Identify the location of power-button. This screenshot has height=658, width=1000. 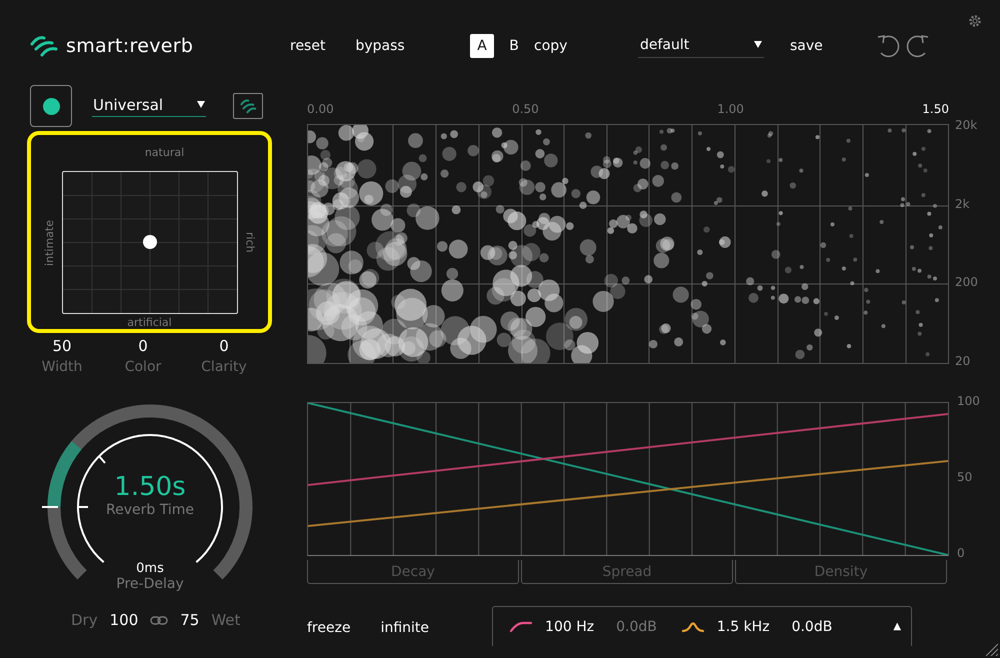
(51, 106).